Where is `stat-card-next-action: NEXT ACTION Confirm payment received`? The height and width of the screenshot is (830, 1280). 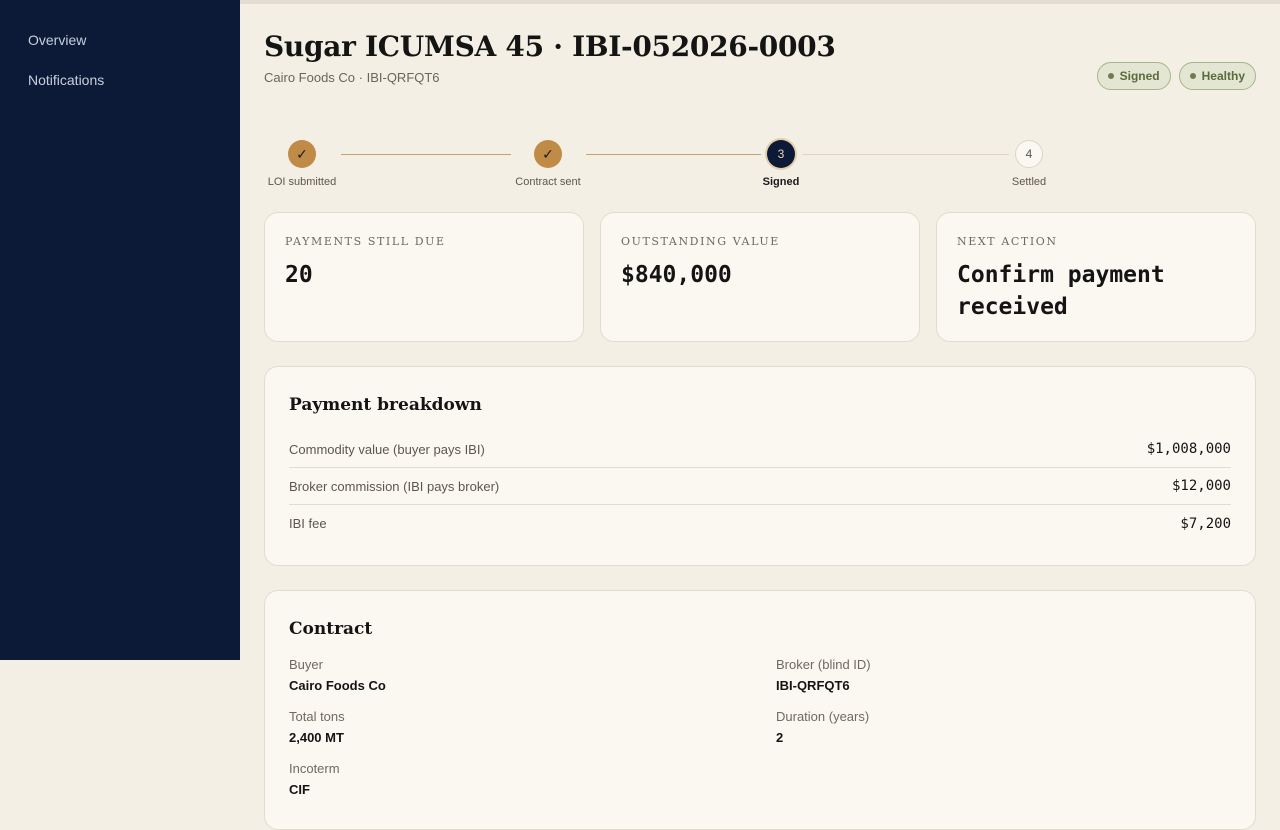
stat-card-next-action: NEXT ACTION Confirm payment received is located at coordinates (1096, 277).